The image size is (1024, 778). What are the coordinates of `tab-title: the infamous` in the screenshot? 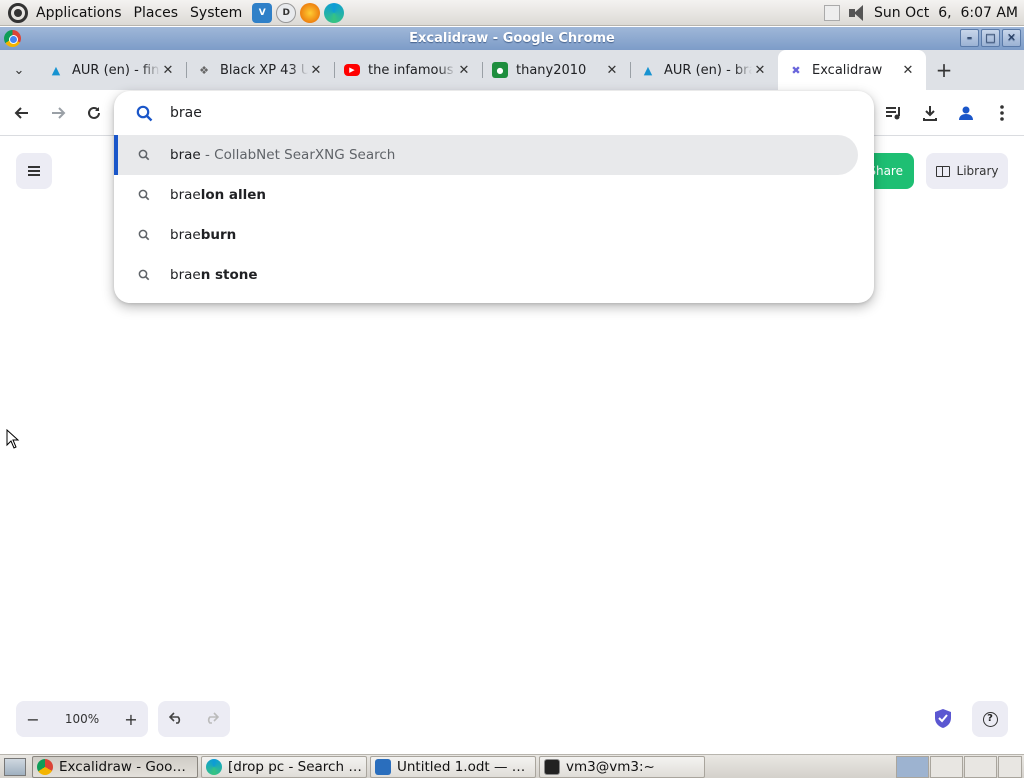 It's located at (411, 70).